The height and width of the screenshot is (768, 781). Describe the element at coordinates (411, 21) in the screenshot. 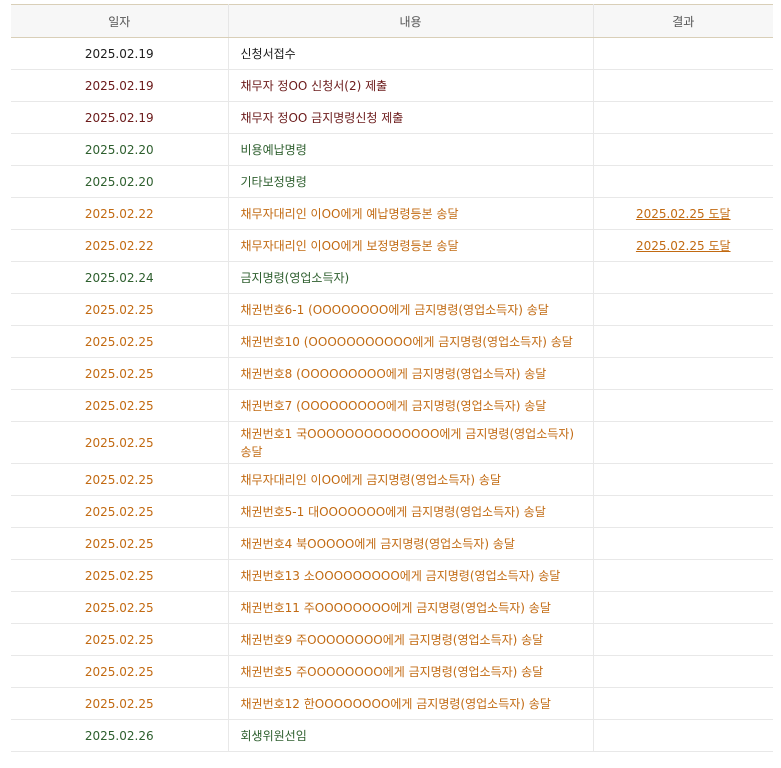

I see `header-content: 내용` at that location.